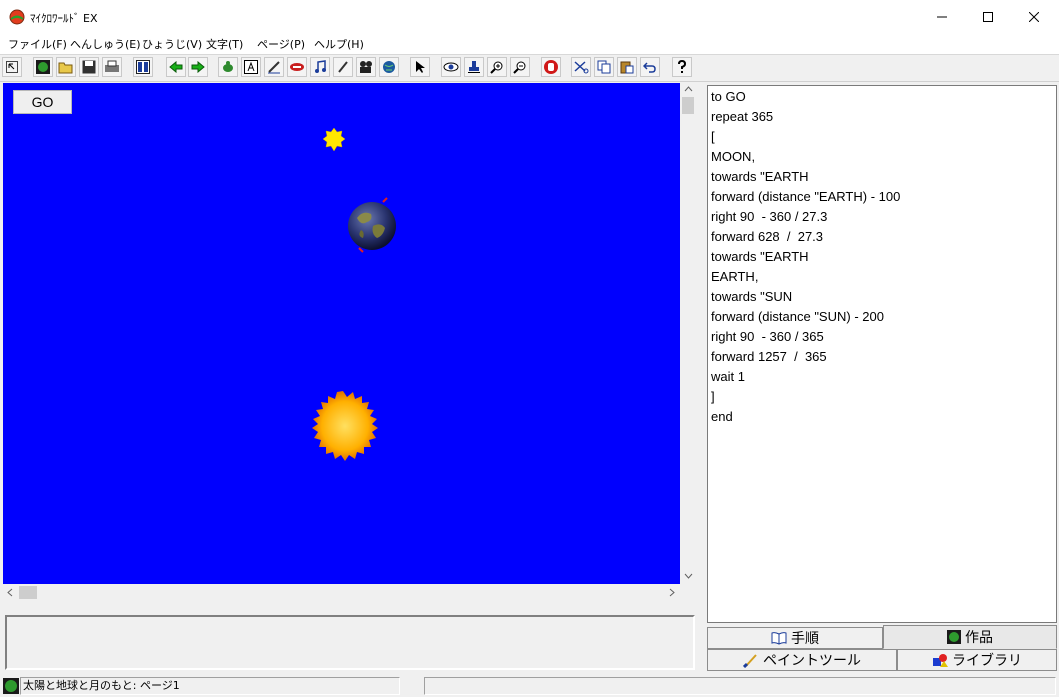  I want to click on minimize-button, so click(942, 17).